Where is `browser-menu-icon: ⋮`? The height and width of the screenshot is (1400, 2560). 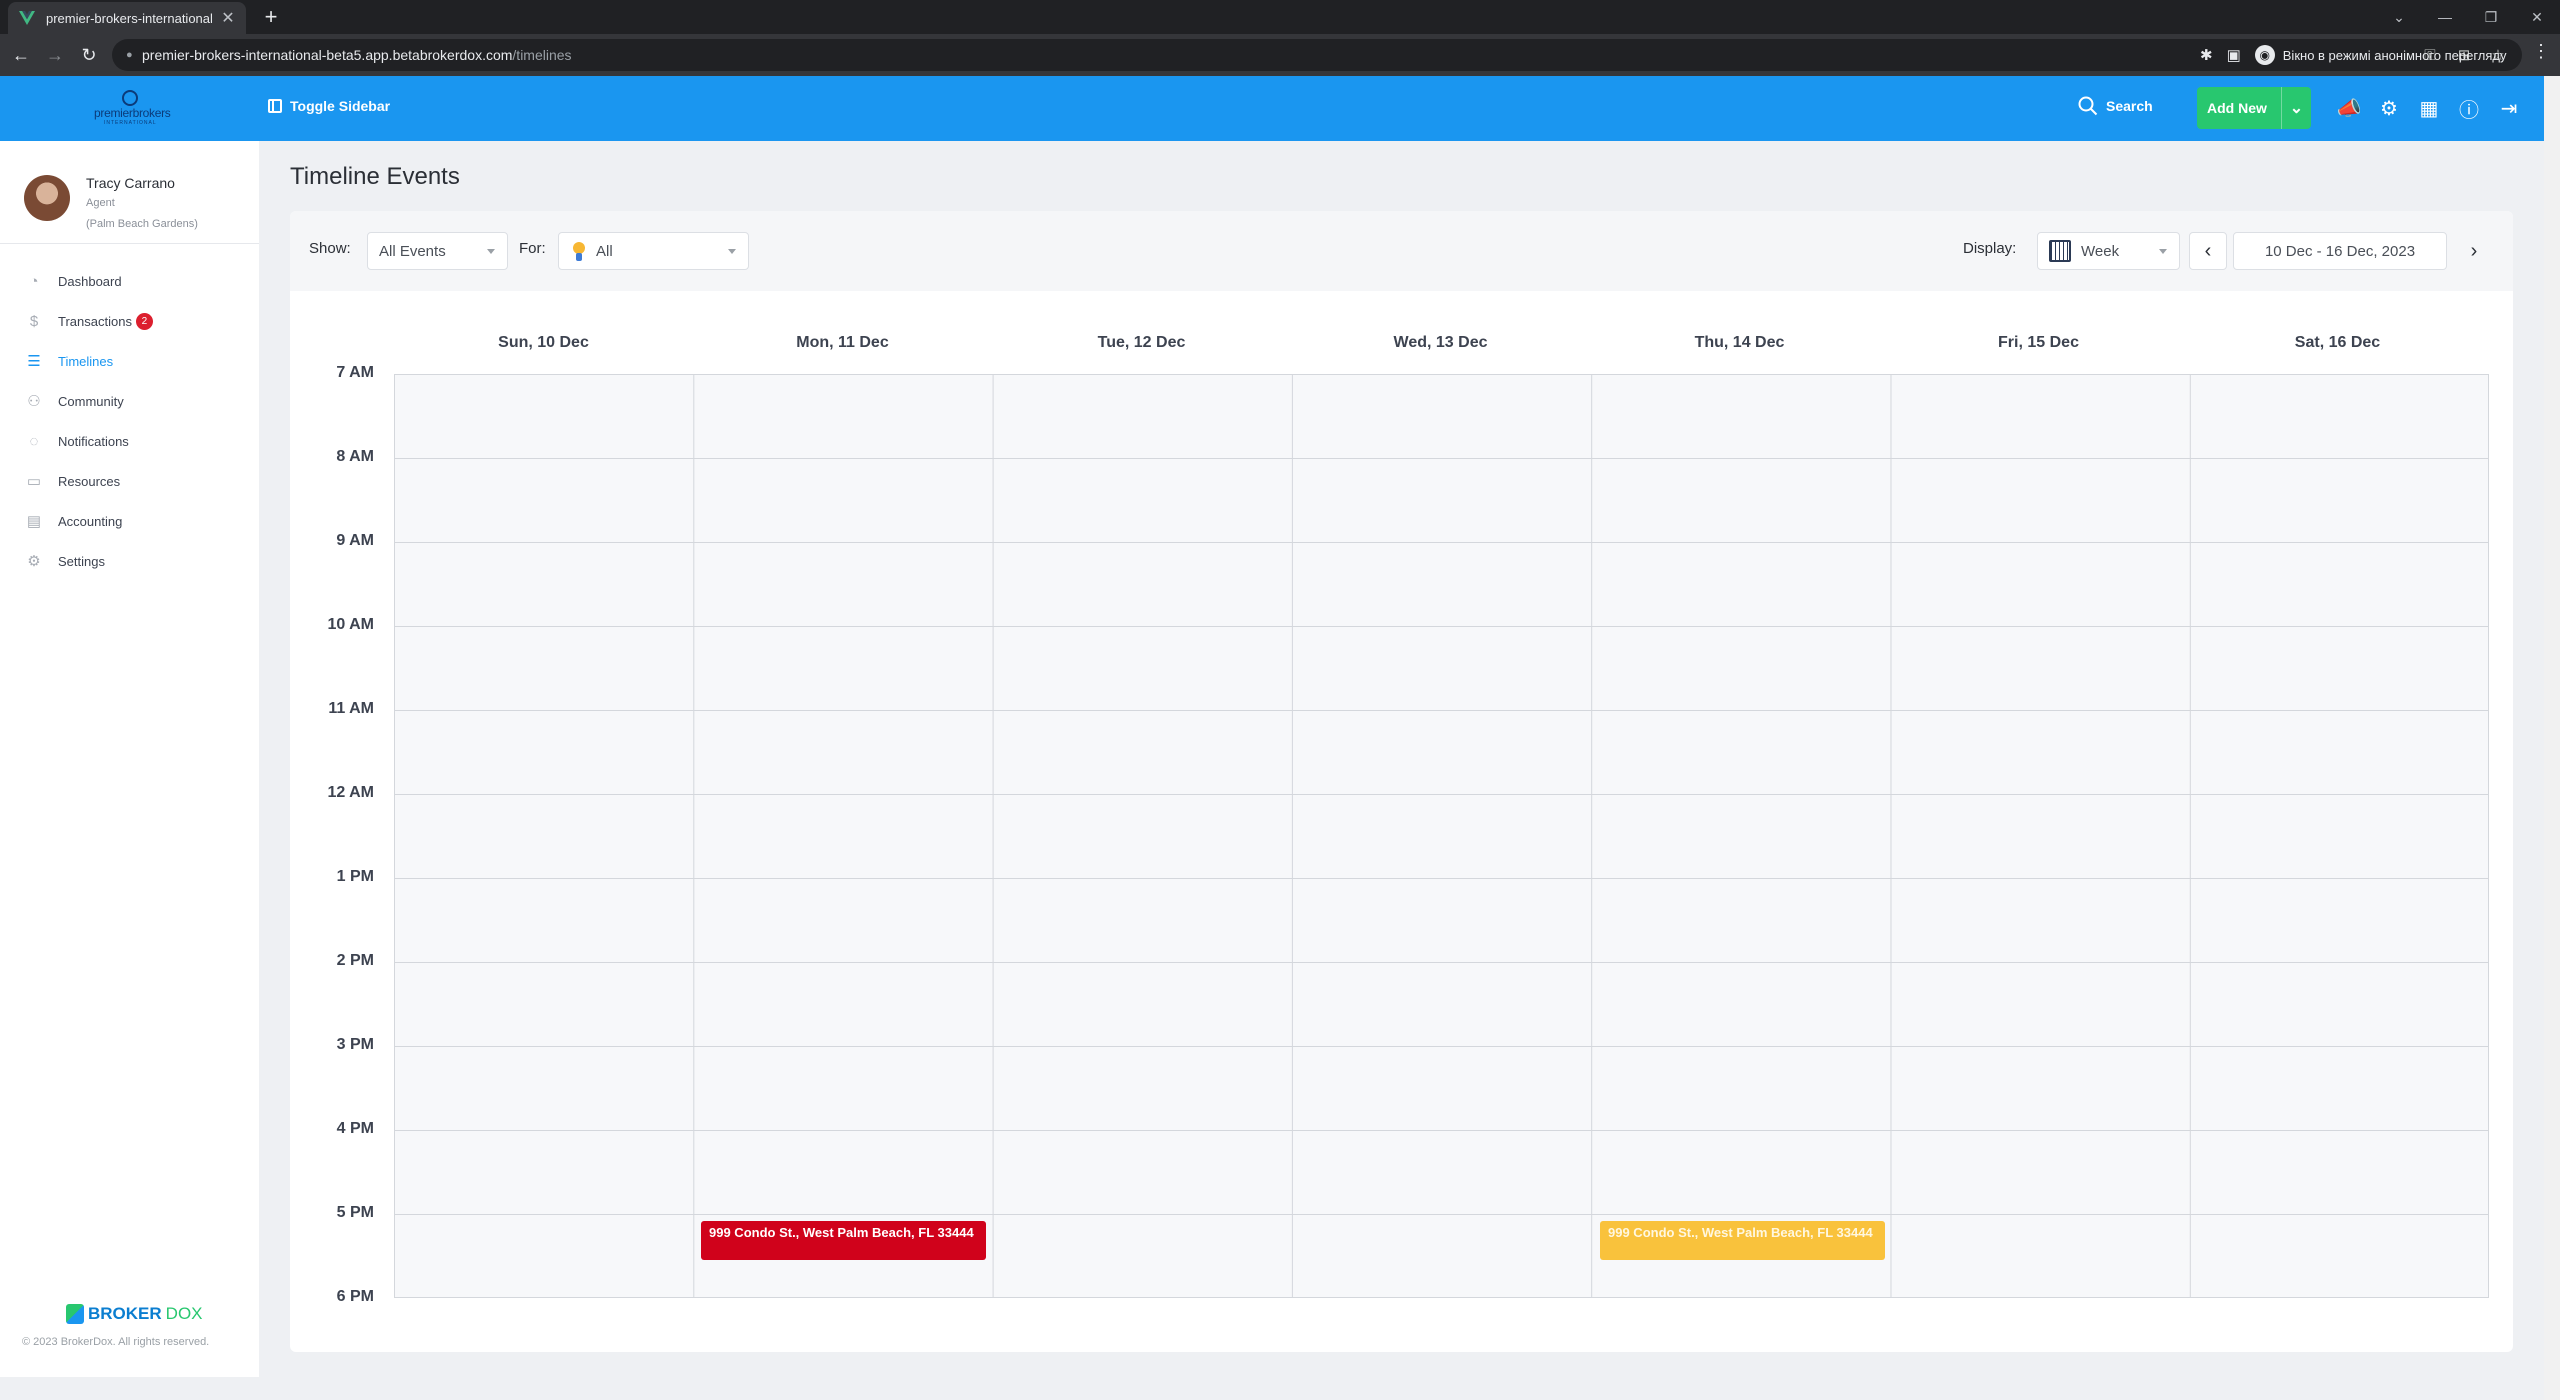 browser-menu-icon: ⋮ is located at coordinates (2541, 51).